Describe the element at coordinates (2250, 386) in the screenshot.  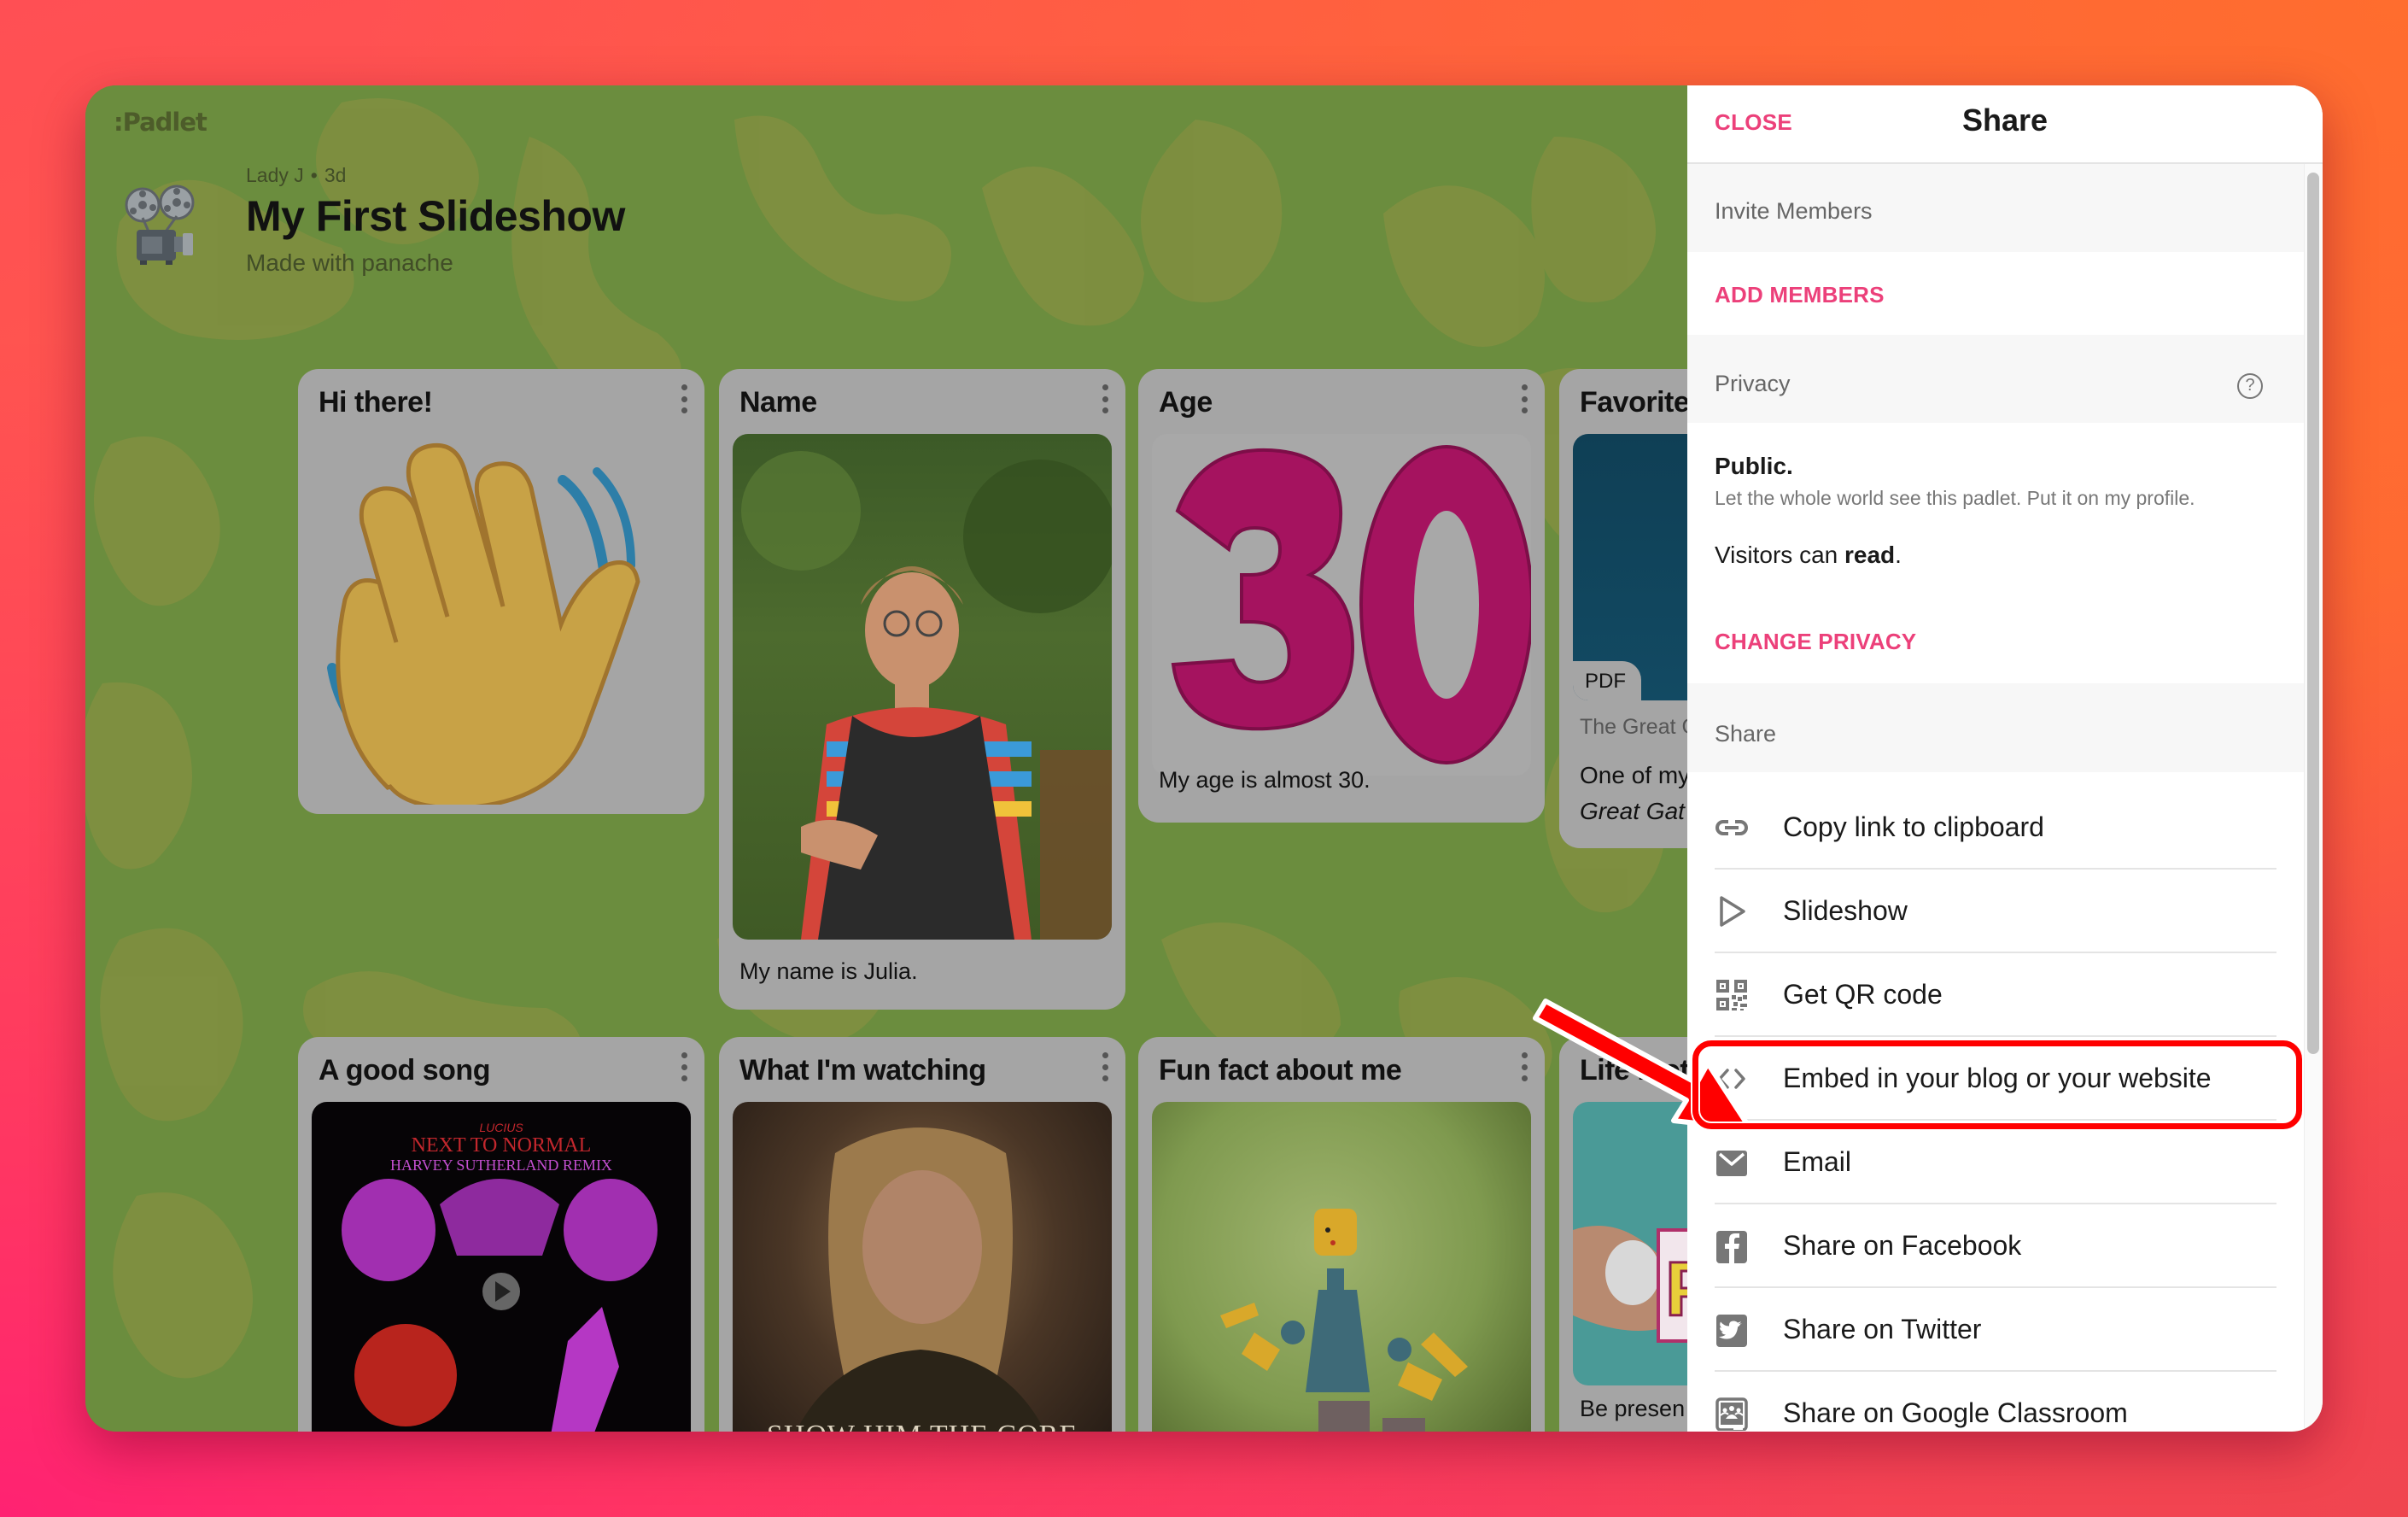
I see `help-icon: ?` at that location.